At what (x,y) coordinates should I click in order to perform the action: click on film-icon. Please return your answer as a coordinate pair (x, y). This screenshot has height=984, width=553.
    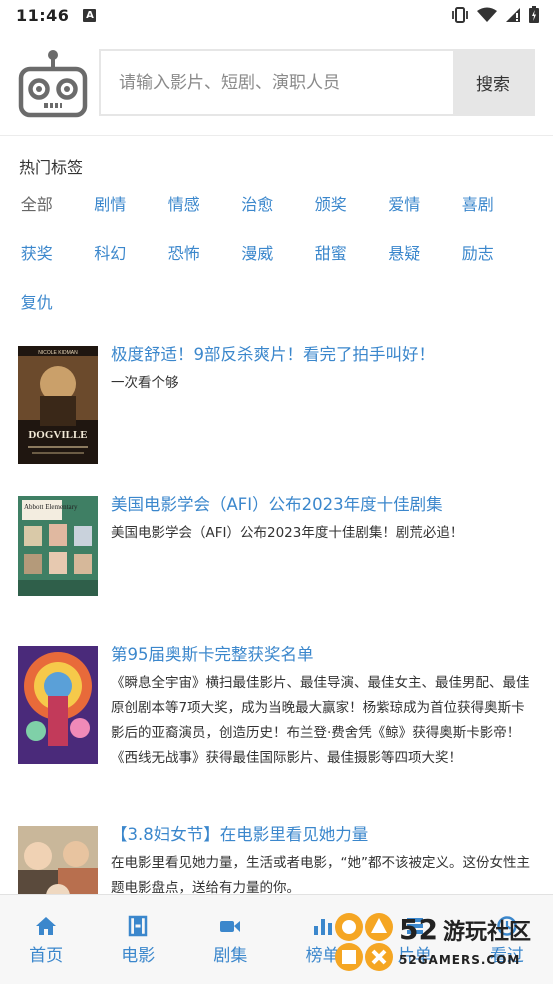
    Looking at the image, I should click on (138, 926).